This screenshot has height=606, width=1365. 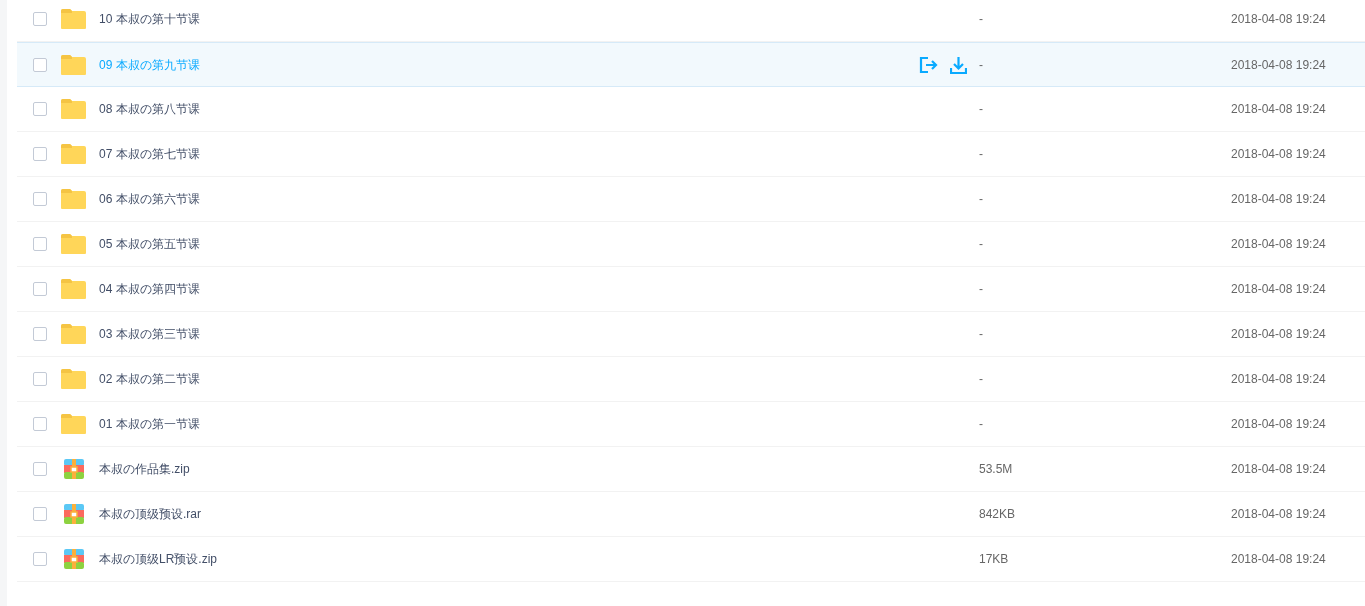 What do you see at coordinates (691, 379) in the screenshot?
I see `file-row: 02 本叔の第二节课 - 2018-04-08 19:24` at bounding box center [691, 379].